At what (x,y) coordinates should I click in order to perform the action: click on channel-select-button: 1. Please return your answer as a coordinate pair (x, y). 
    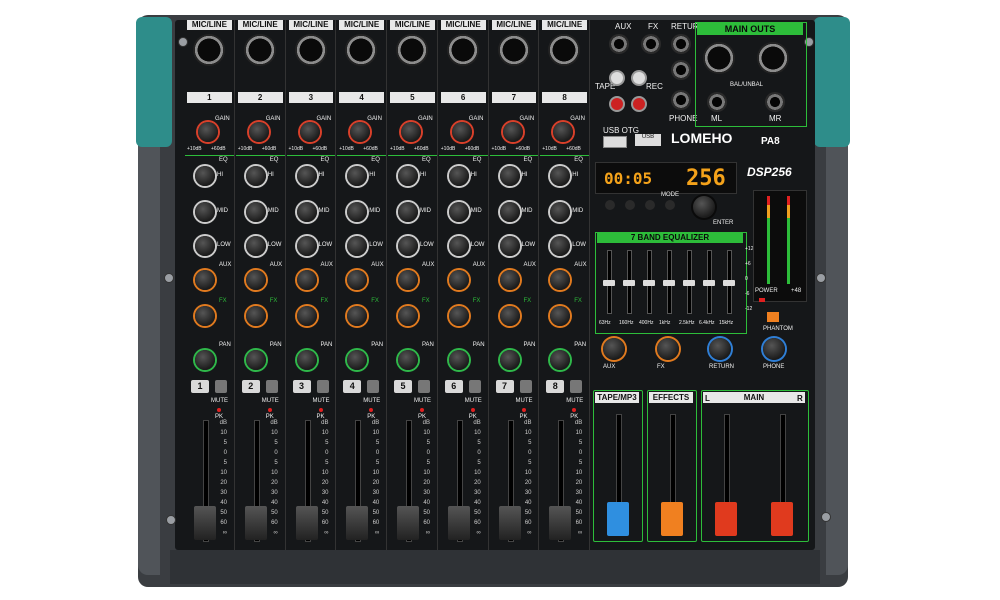
    Looking at the image, I should click on (200, 386).